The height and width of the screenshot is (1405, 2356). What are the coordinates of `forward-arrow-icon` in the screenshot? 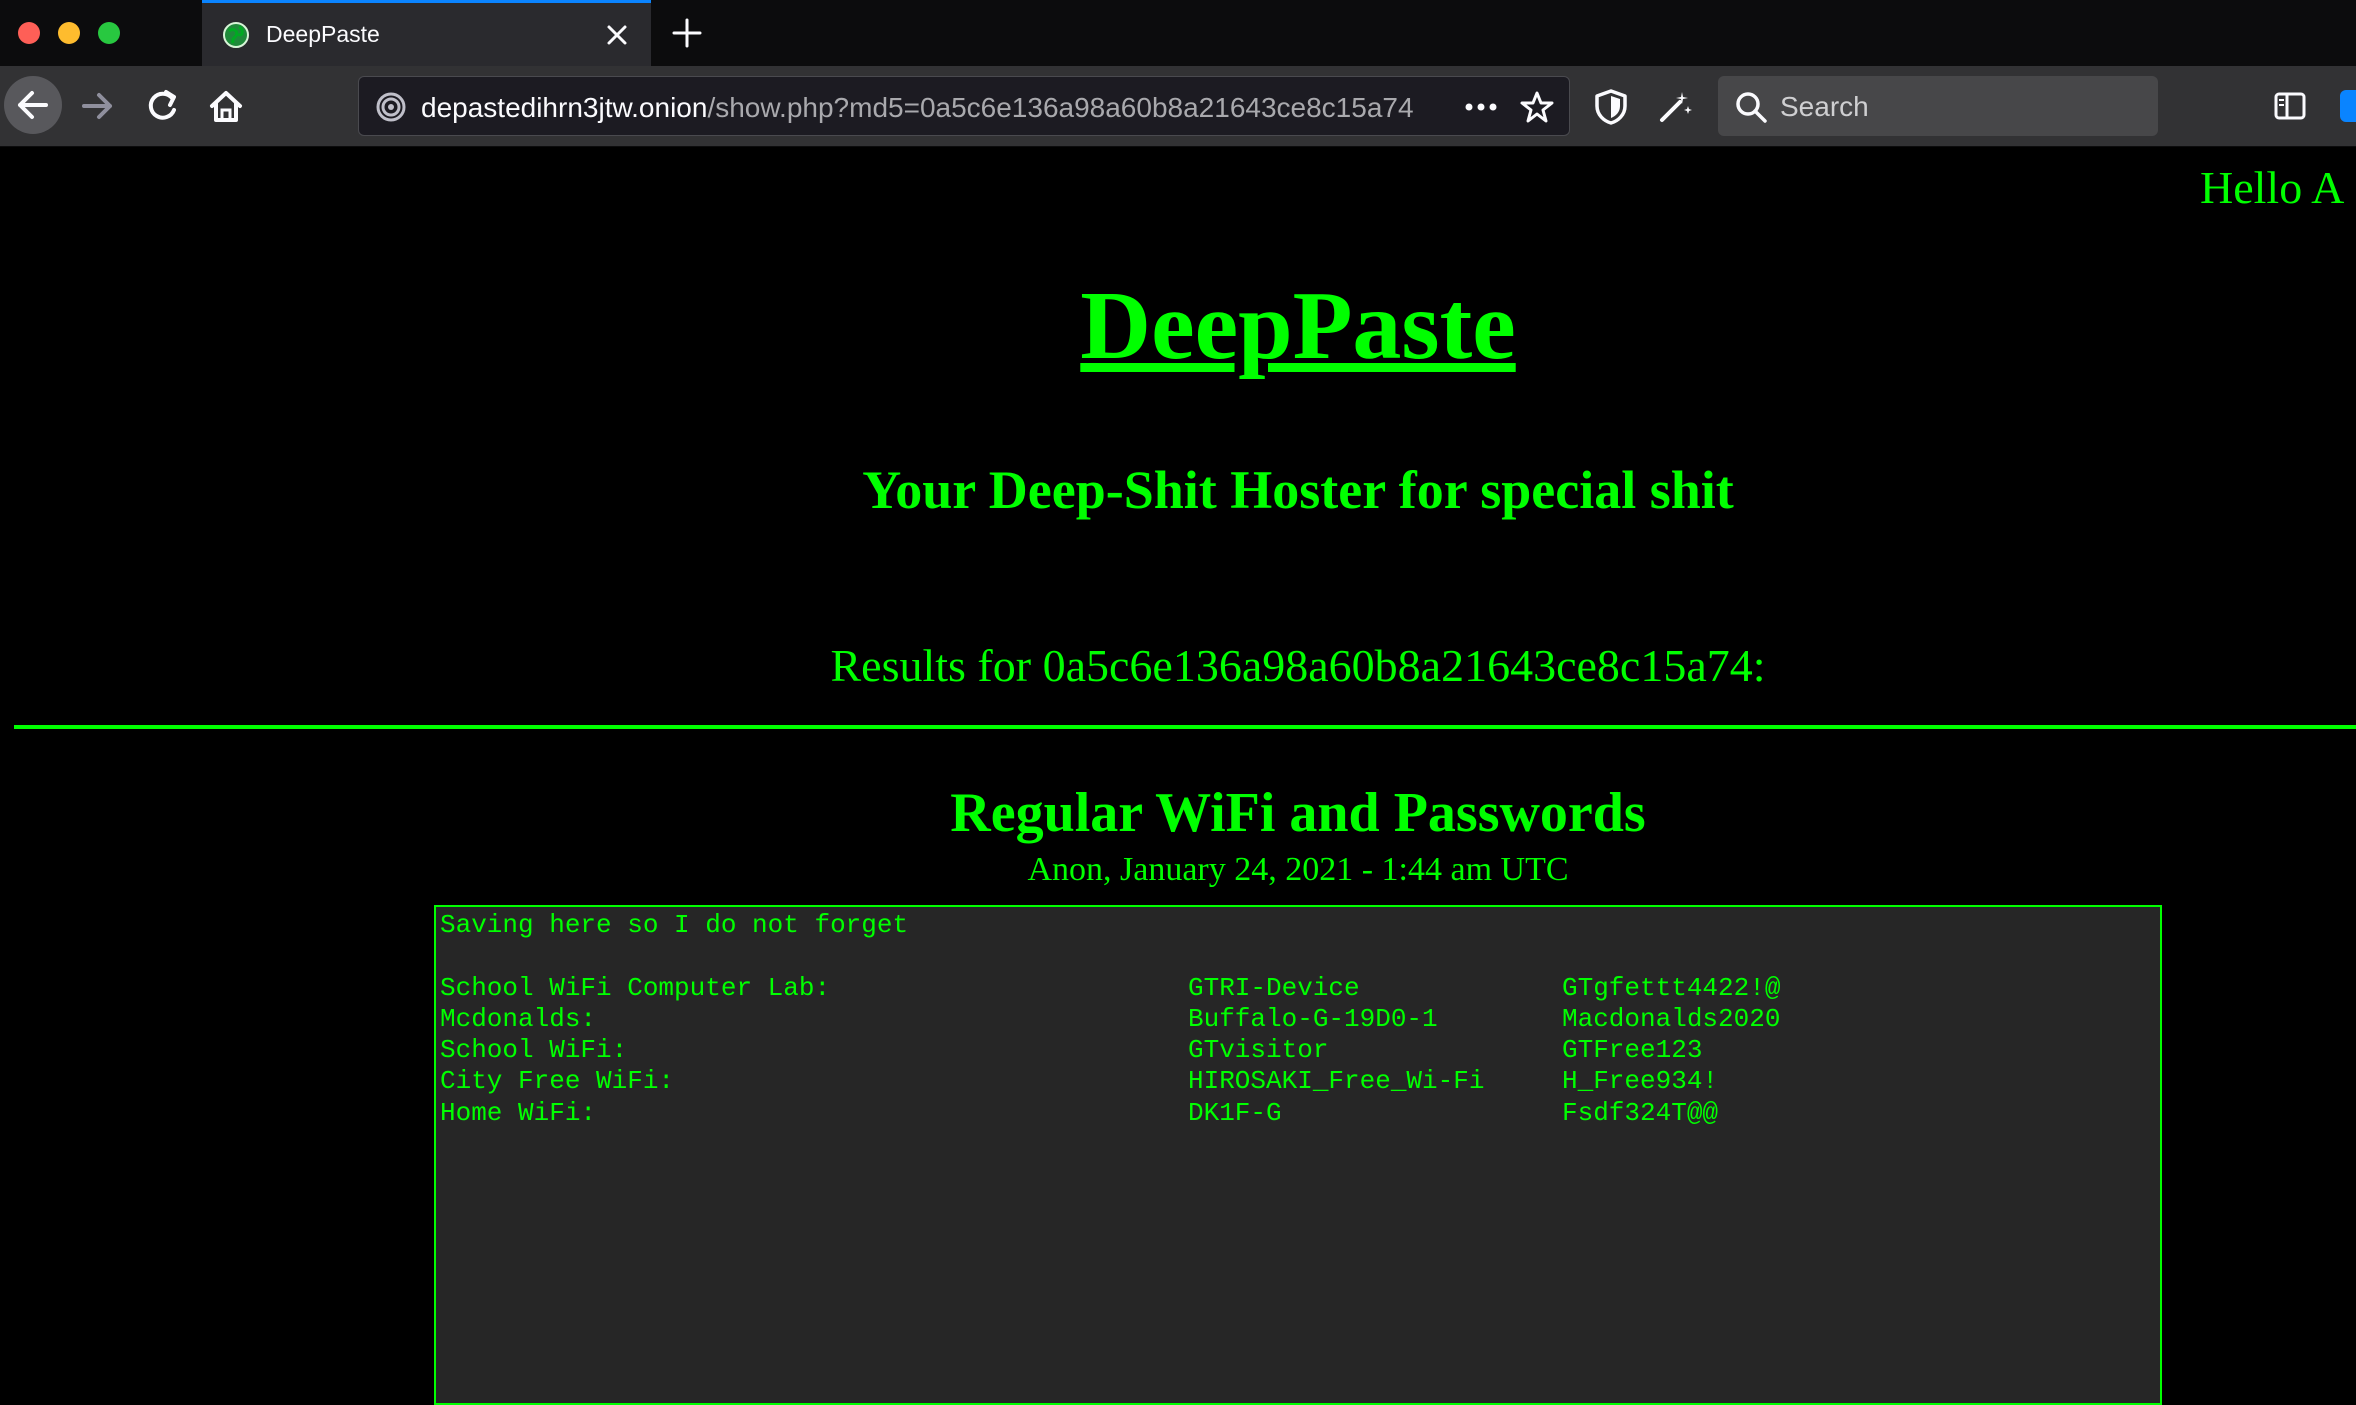 It's located at (97, 106).